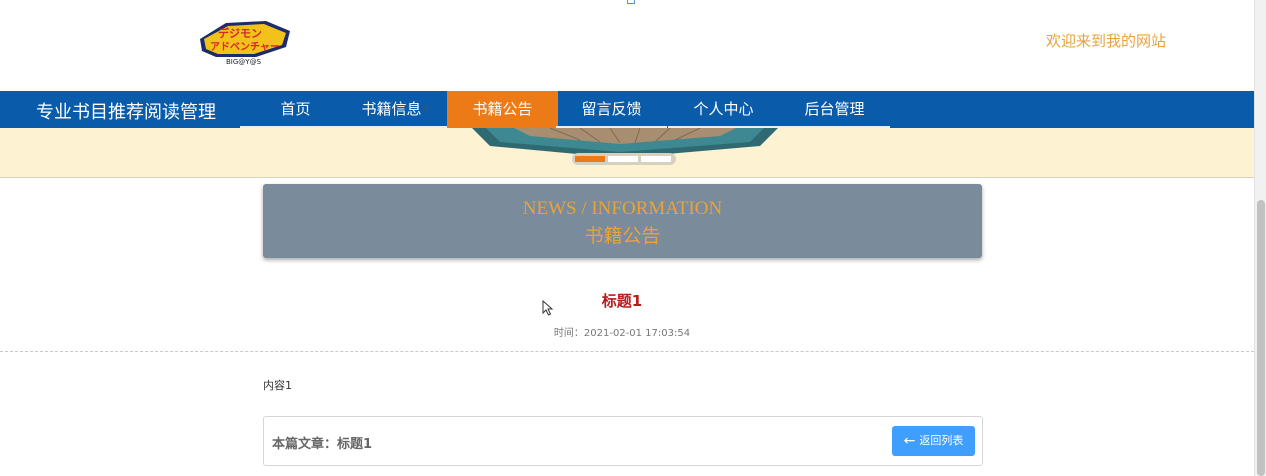  What do you see at coordinates (622, 221) in the screenshot?
I see `section-header: NEWS / INFORMATION 书籍公告` at bounding box center [622, 221].